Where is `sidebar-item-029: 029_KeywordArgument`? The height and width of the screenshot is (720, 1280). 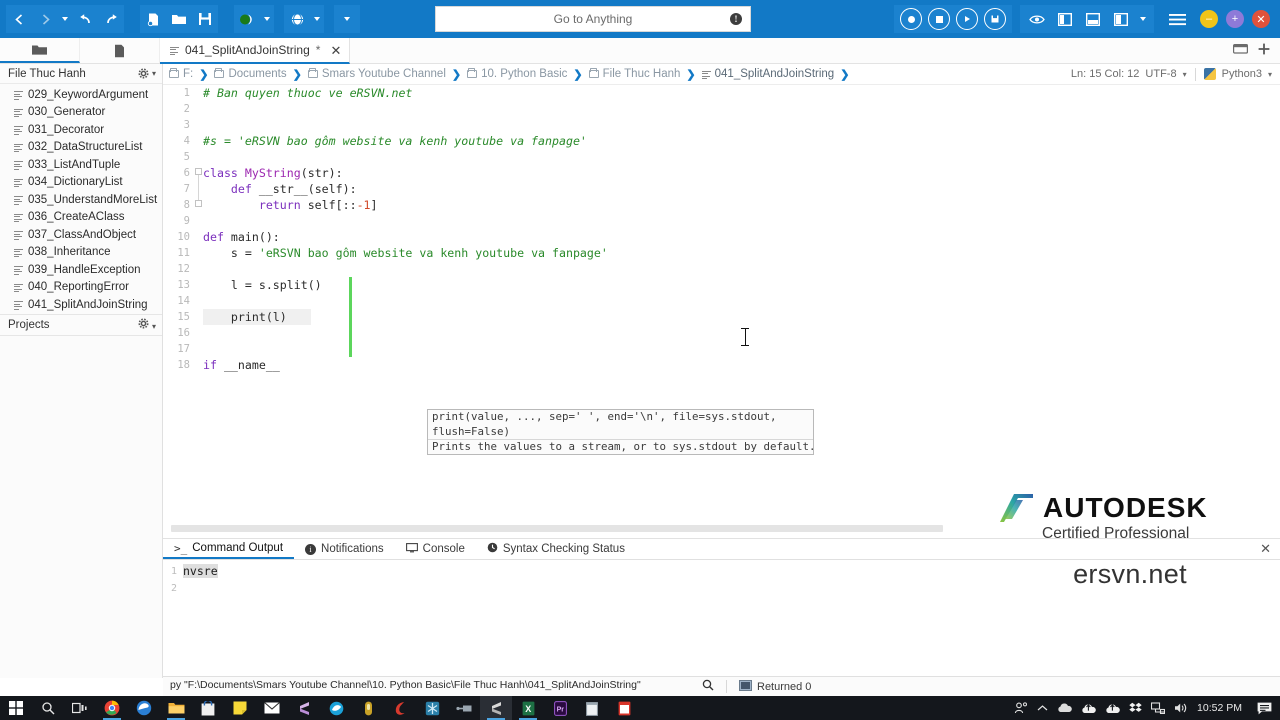
sidebar-item-029: 029_KeywordArgument is located at coordinates (81, 95).